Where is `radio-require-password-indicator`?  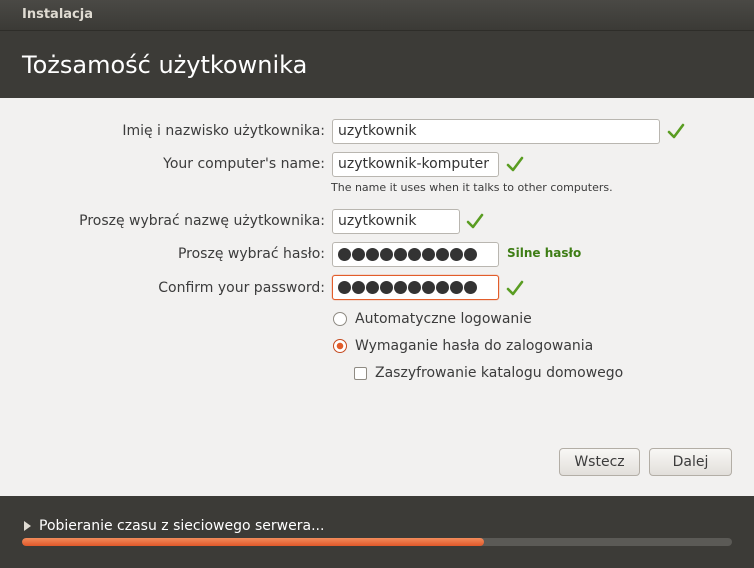
radio-require-password-indicator is located at coordinates (340, 346).